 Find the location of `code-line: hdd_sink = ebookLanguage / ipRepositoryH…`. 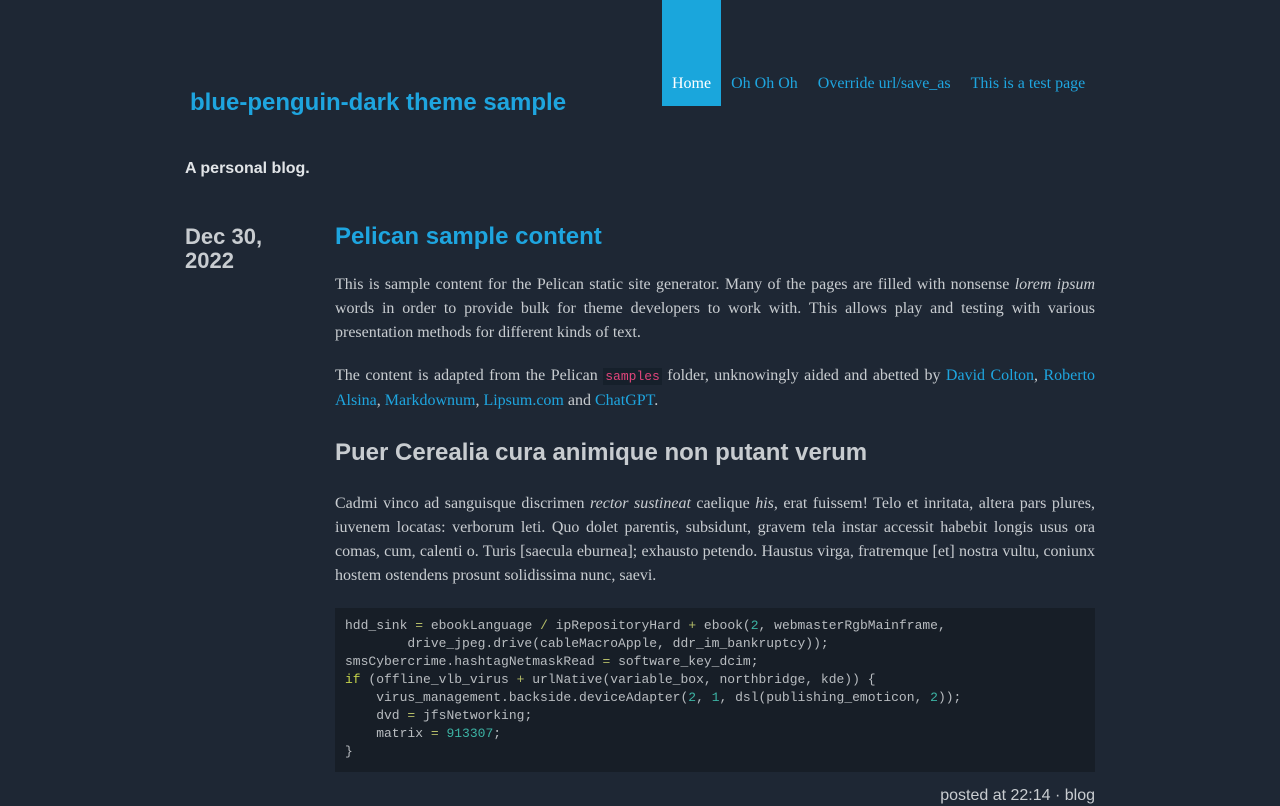

code-line: hdd_sink = ebookLanguage / ipRepositoryH… is located at coordinates (645, 625).